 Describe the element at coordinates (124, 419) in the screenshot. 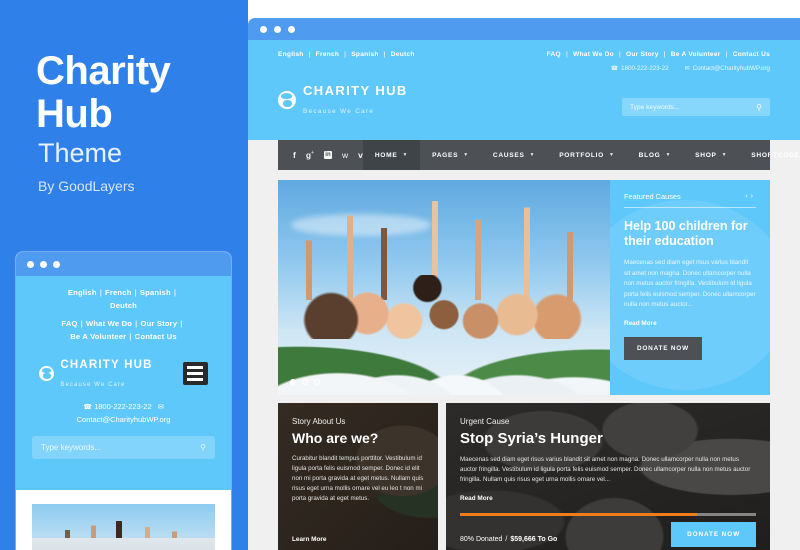

I see `mobile-email: Contact@CharityhubWP.org` at that location.